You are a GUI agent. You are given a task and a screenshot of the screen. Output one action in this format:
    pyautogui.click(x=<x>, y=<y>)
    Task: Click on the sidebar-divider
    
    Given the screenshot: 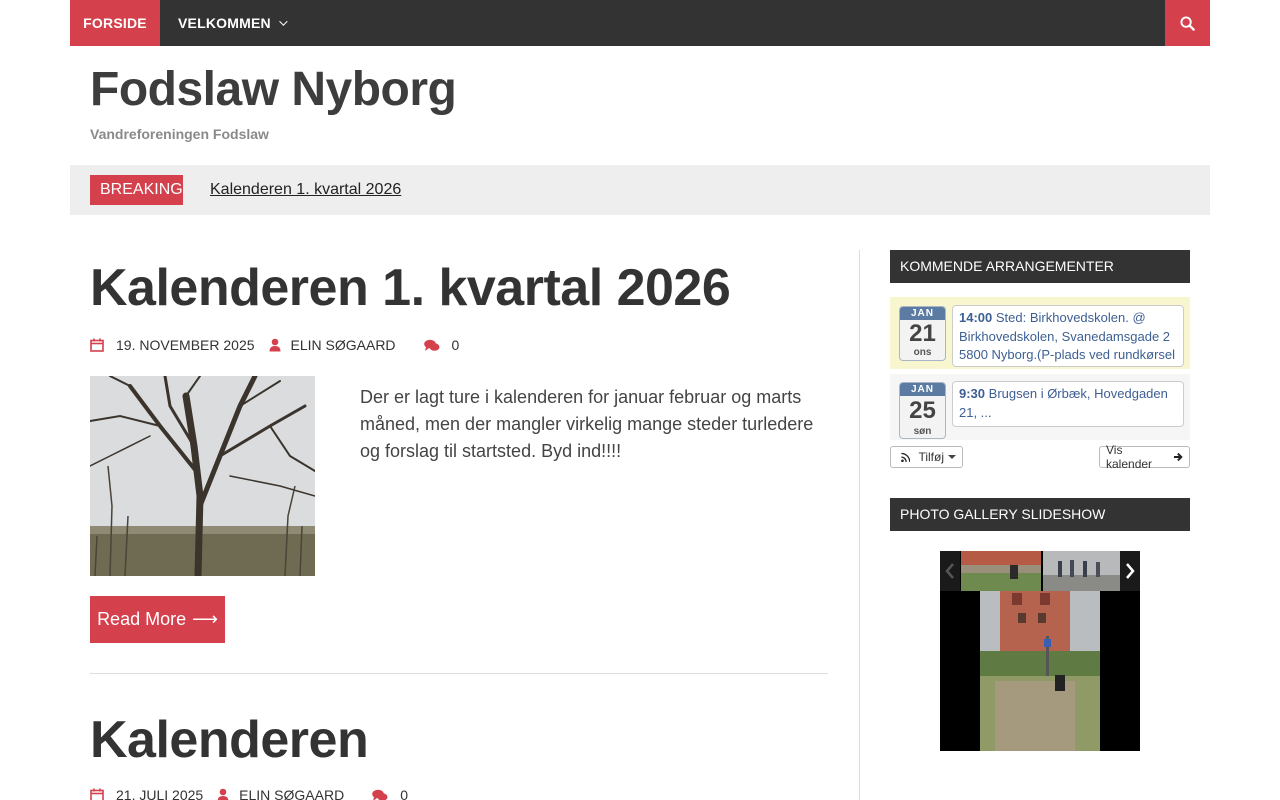 What is the action you would take?
    pyautogui.click(x=859, y=525)
    